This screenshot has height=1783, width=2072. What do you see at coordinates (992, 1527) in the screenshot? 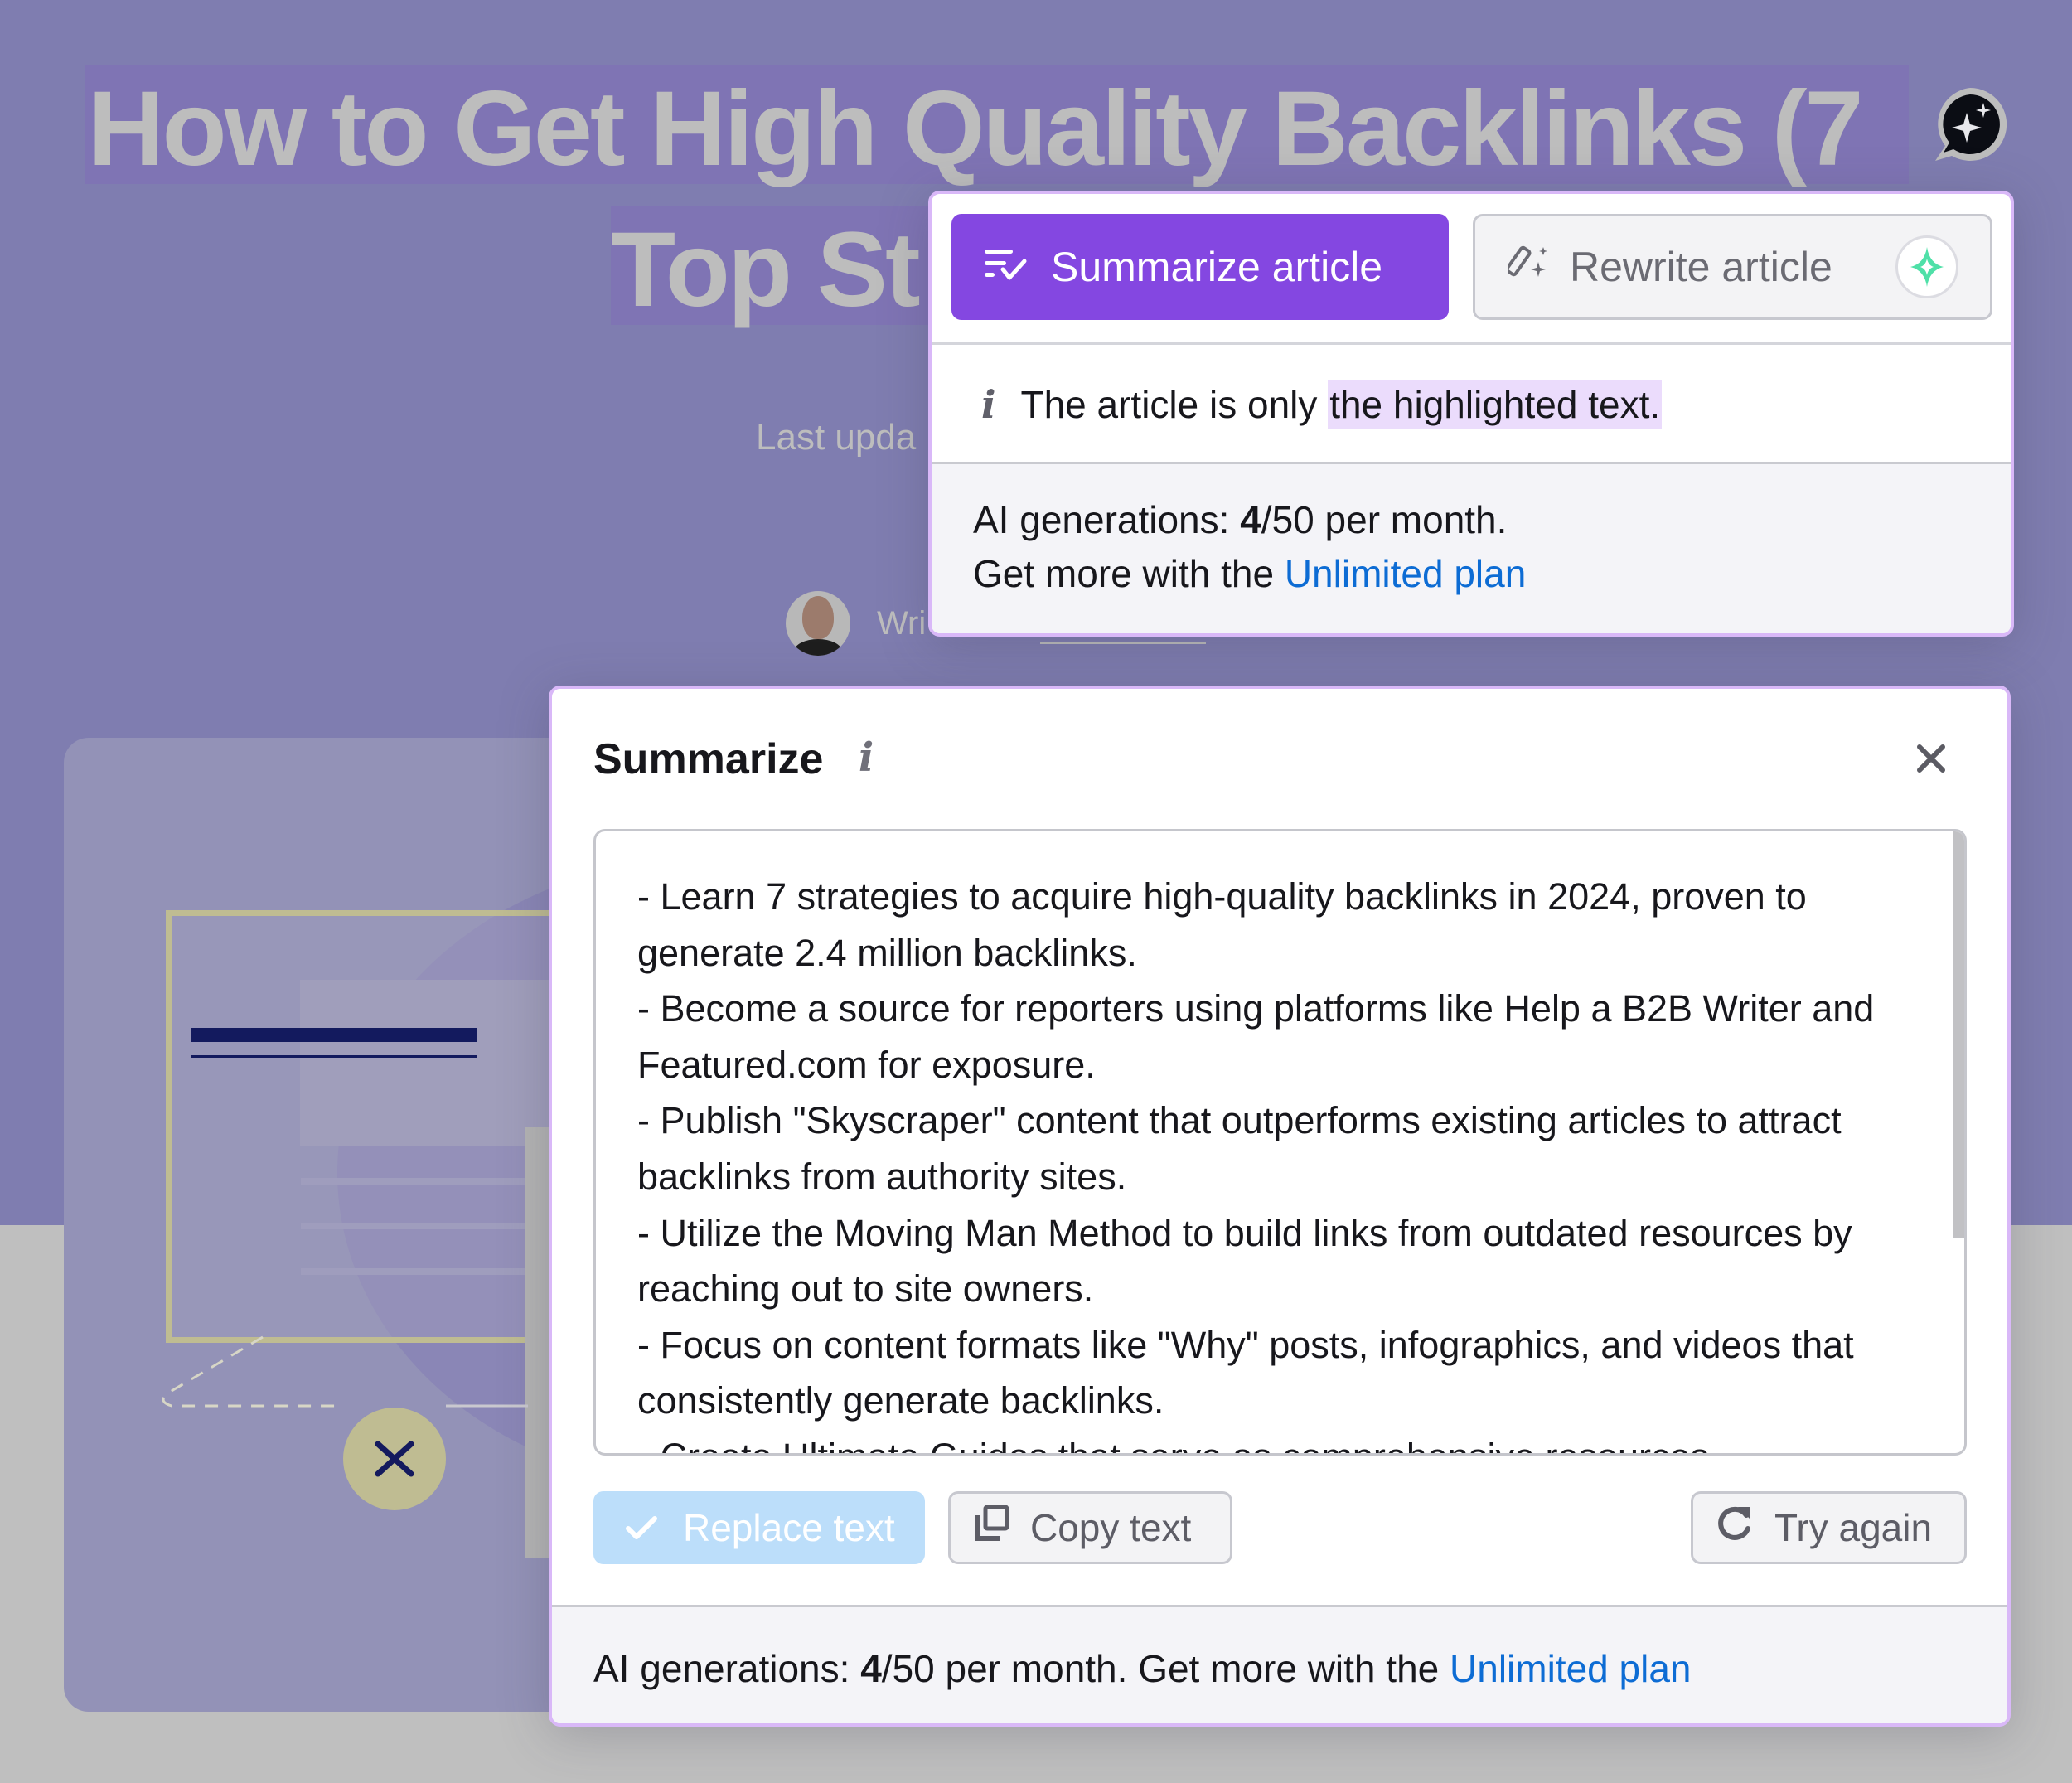
I see `copy-icon` at bounding box center [992, 1527].